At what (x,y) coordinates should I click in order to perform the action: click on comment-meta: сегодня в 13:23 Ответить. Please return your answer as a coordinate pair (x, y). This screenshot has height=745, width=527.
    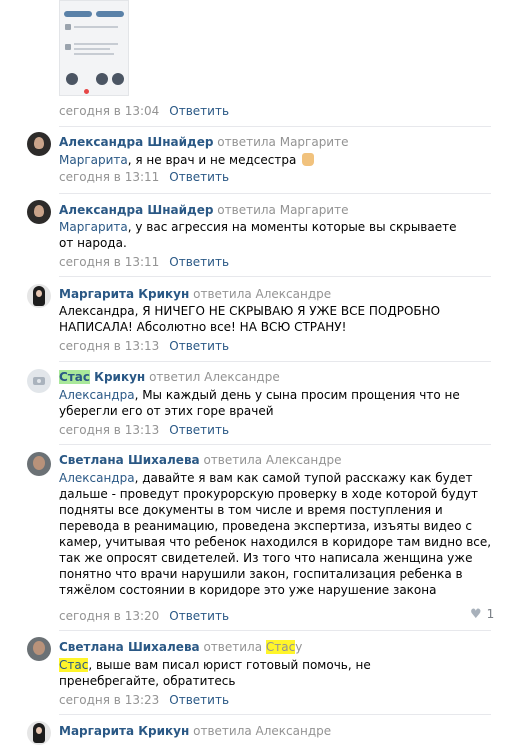
    Looking at the image, I should click on (144, 700).